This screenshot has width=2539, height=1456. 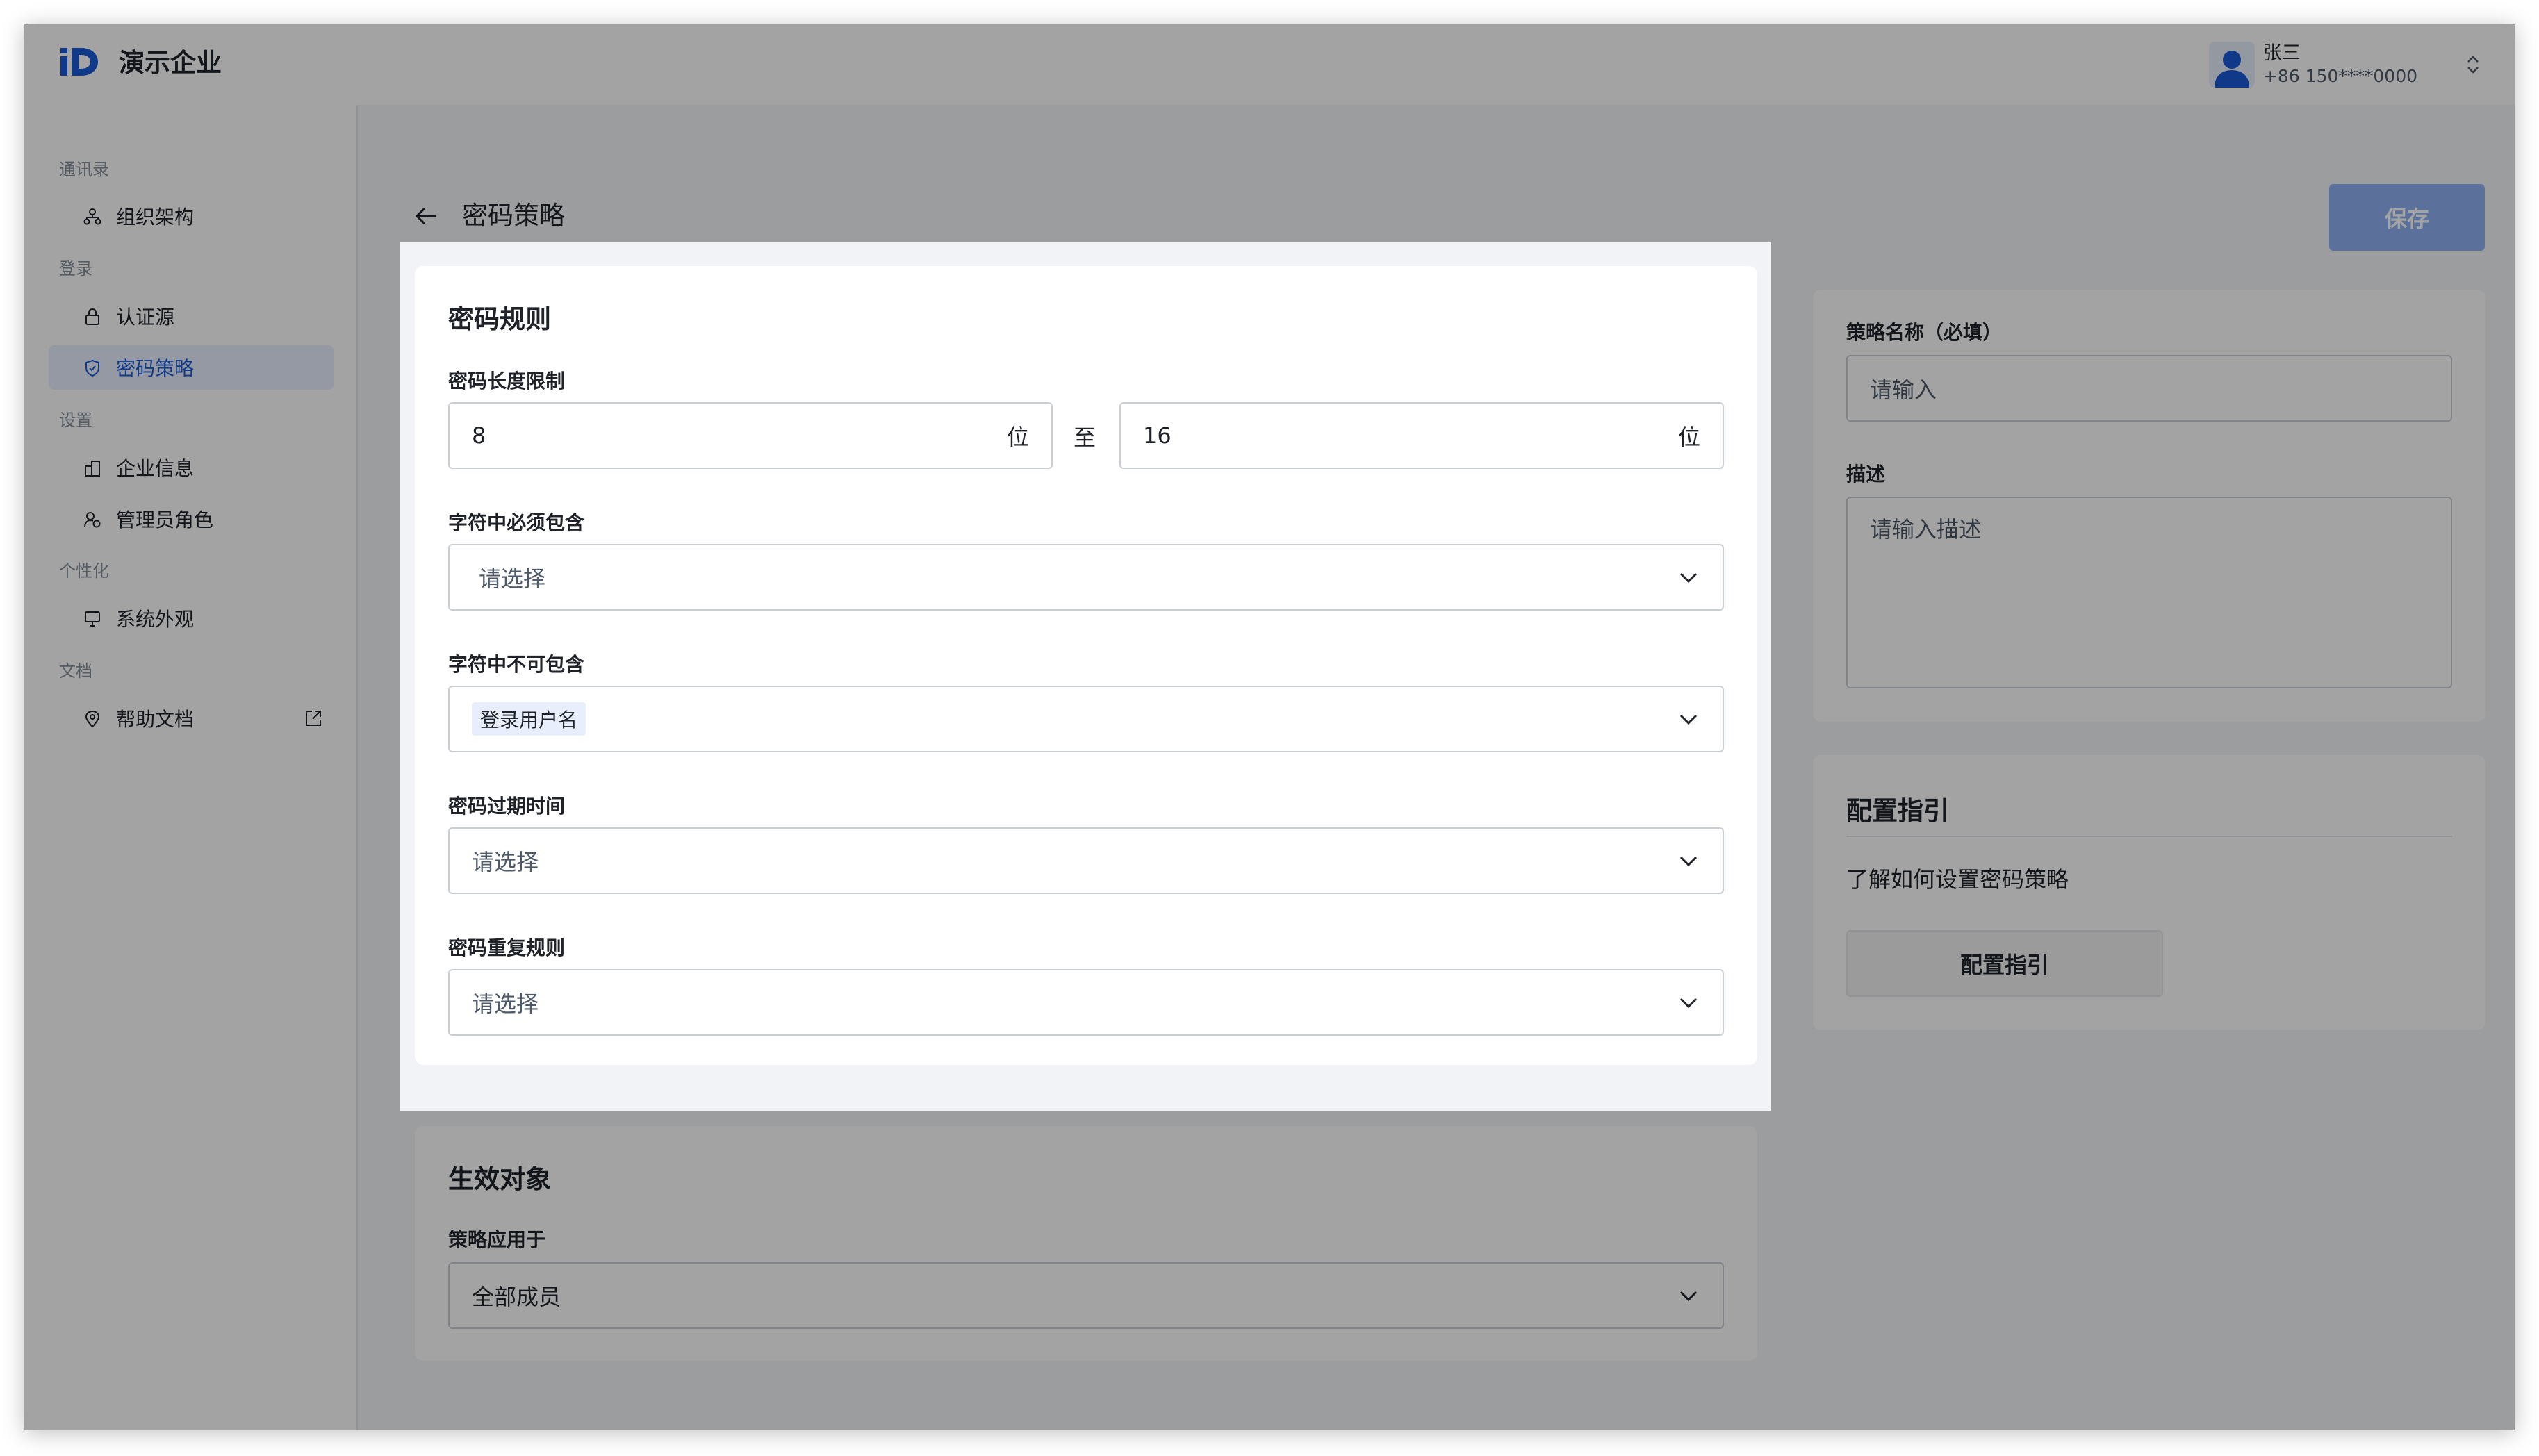 I want to click on avatar, so click(x=2231, y=65).